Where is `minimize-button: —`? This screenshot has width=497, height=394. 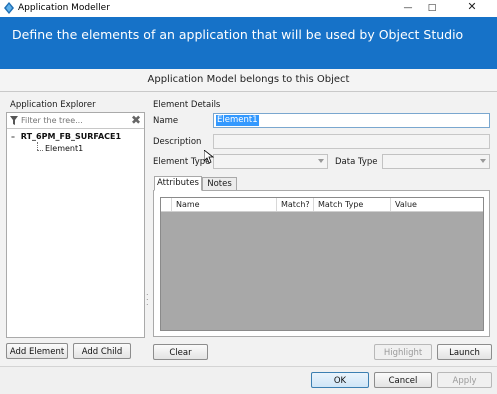 minimize-button: — is located at coordinates (408, 8).